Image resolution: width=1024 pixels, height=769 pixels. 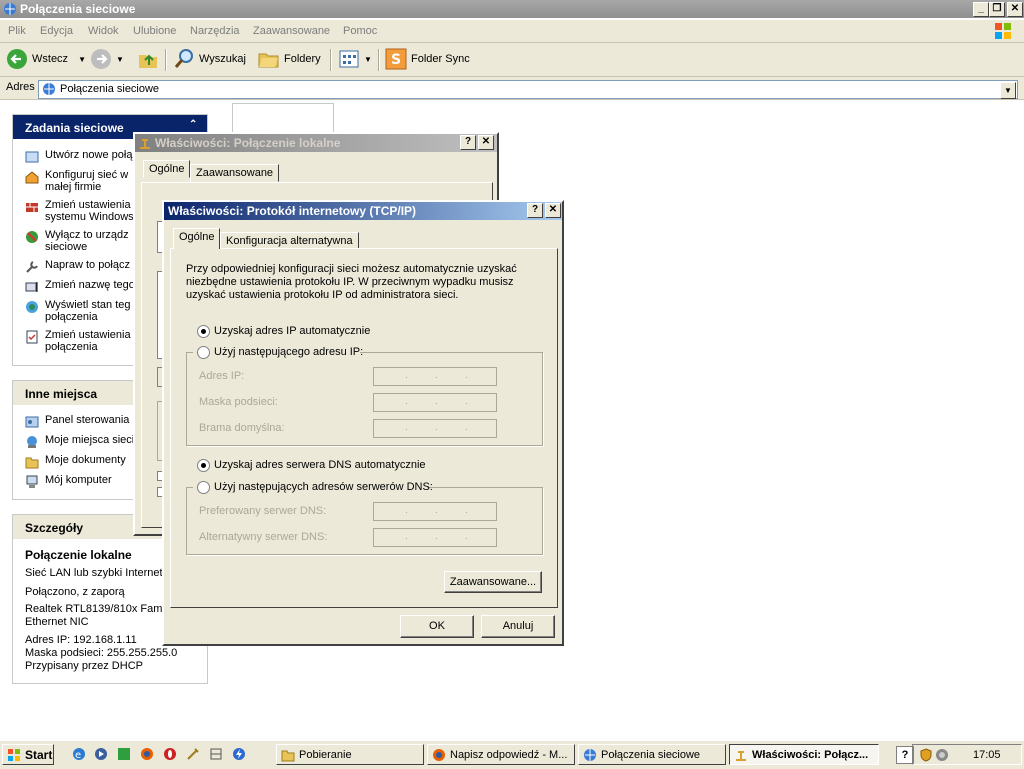 I want to click on folder-sync-button: S Folder Sync, so click(x=427, y=59).